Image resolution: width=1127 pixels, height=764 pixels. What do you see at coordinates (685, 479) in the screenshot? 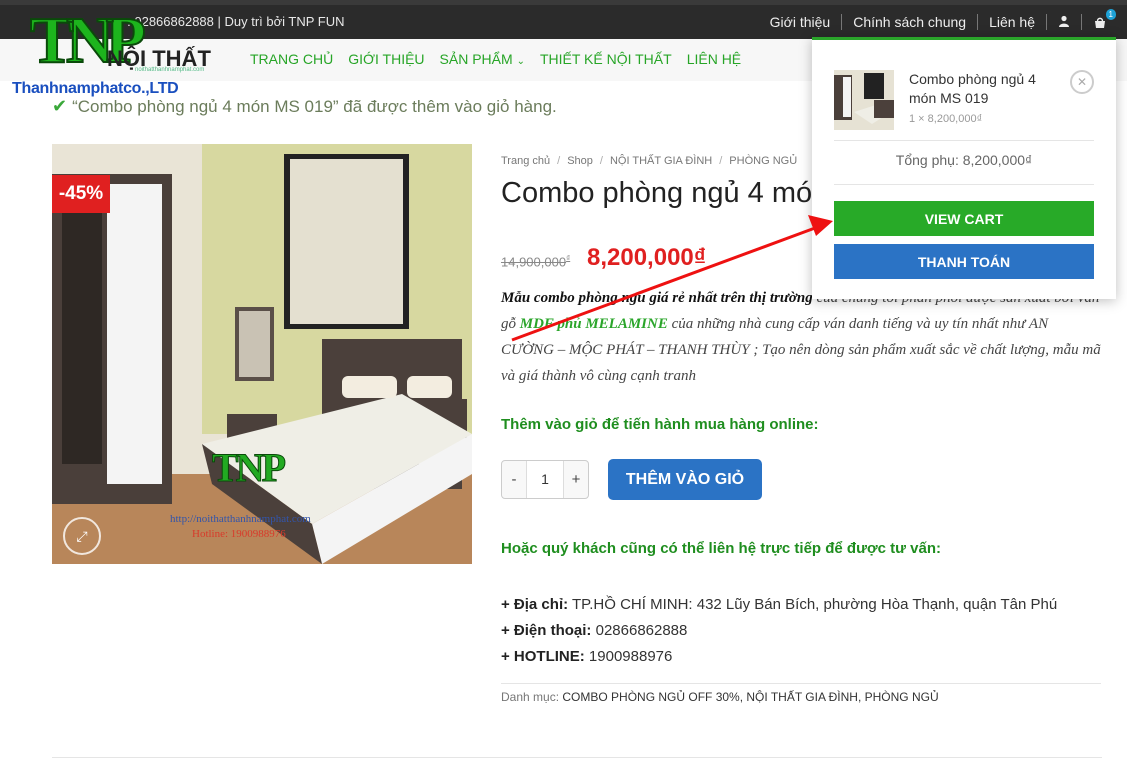
I see `add-to-cart-button: THÊM VÀO GIỎ` at bounding box center [685, 479].